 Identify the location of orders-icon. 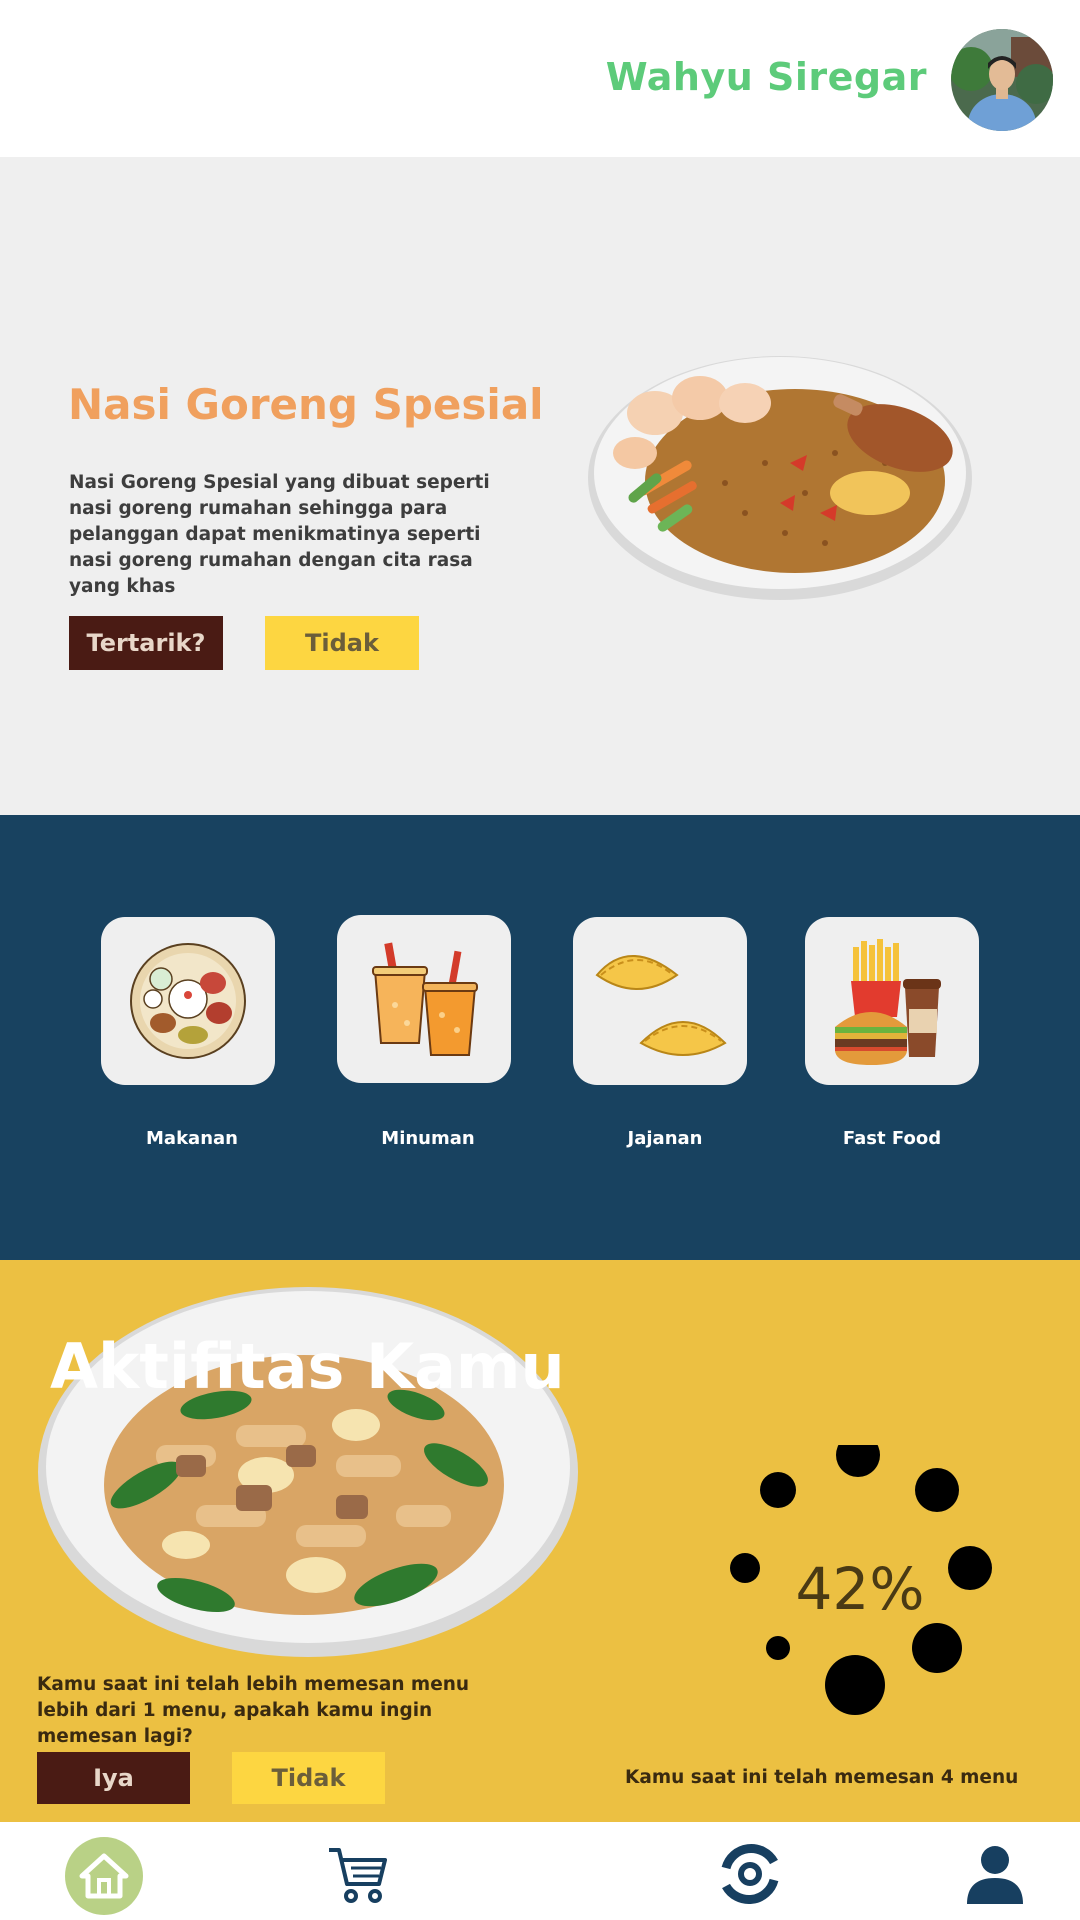
(750, 1874).